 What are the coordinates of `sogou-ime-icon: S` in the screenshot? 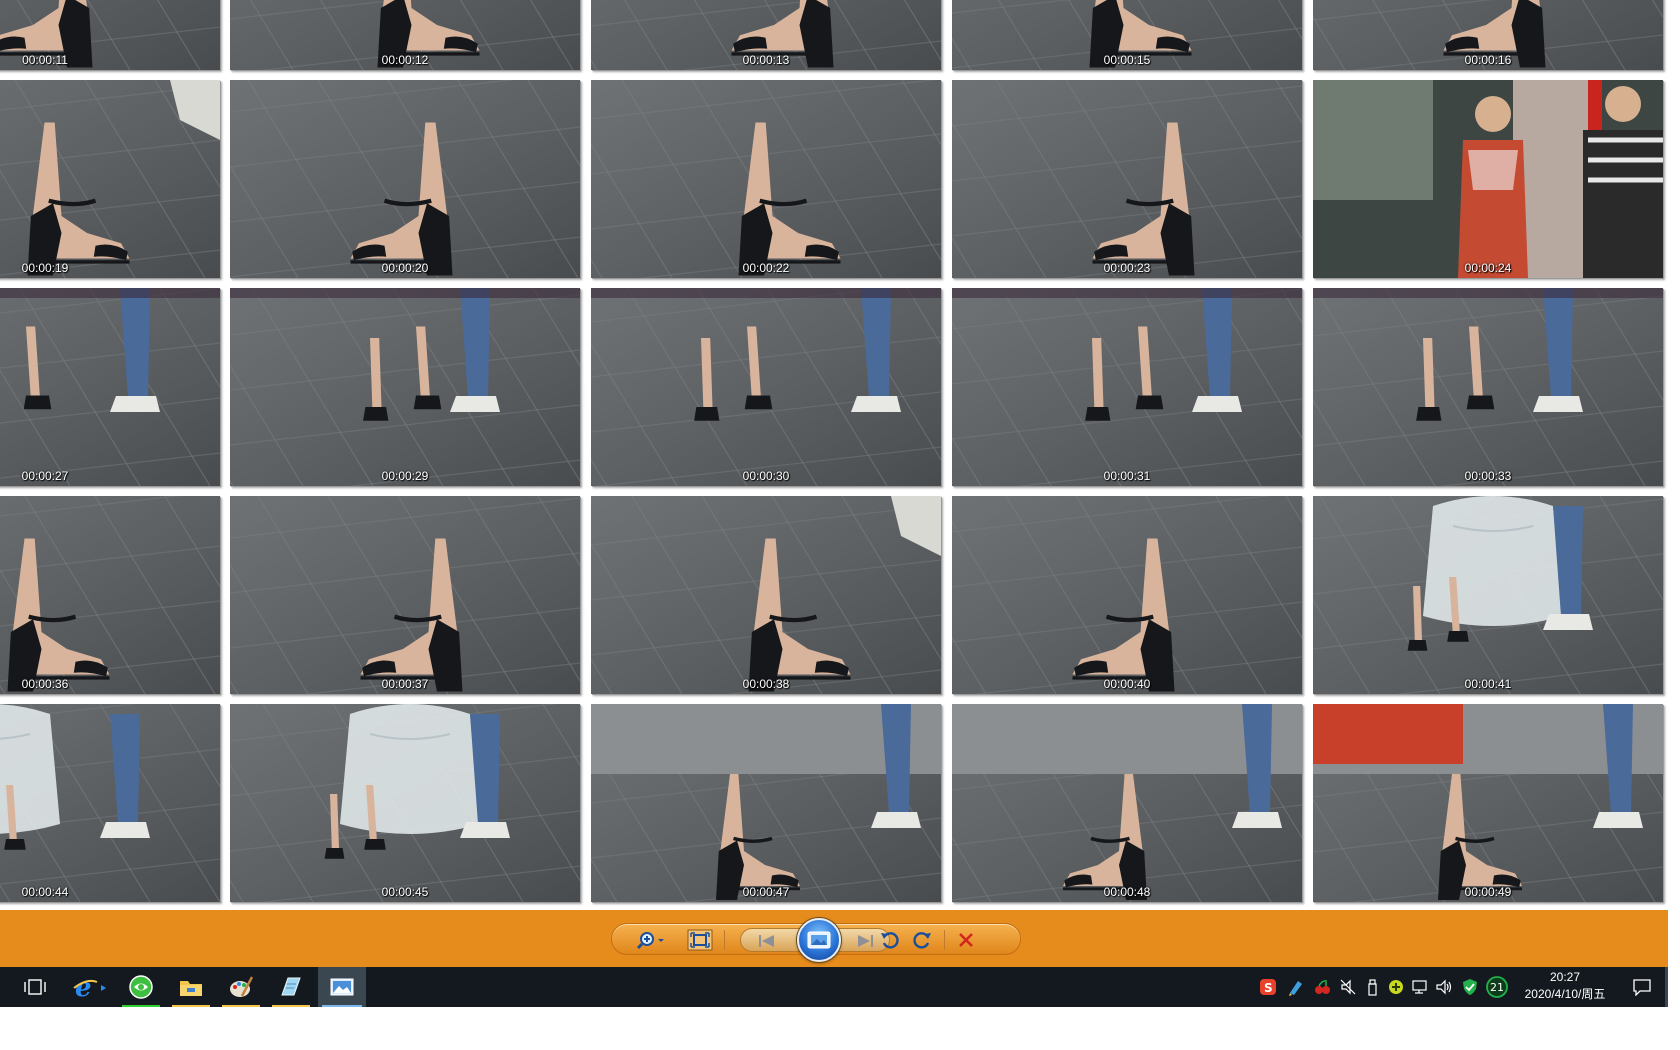 It's located at (1268, 987).